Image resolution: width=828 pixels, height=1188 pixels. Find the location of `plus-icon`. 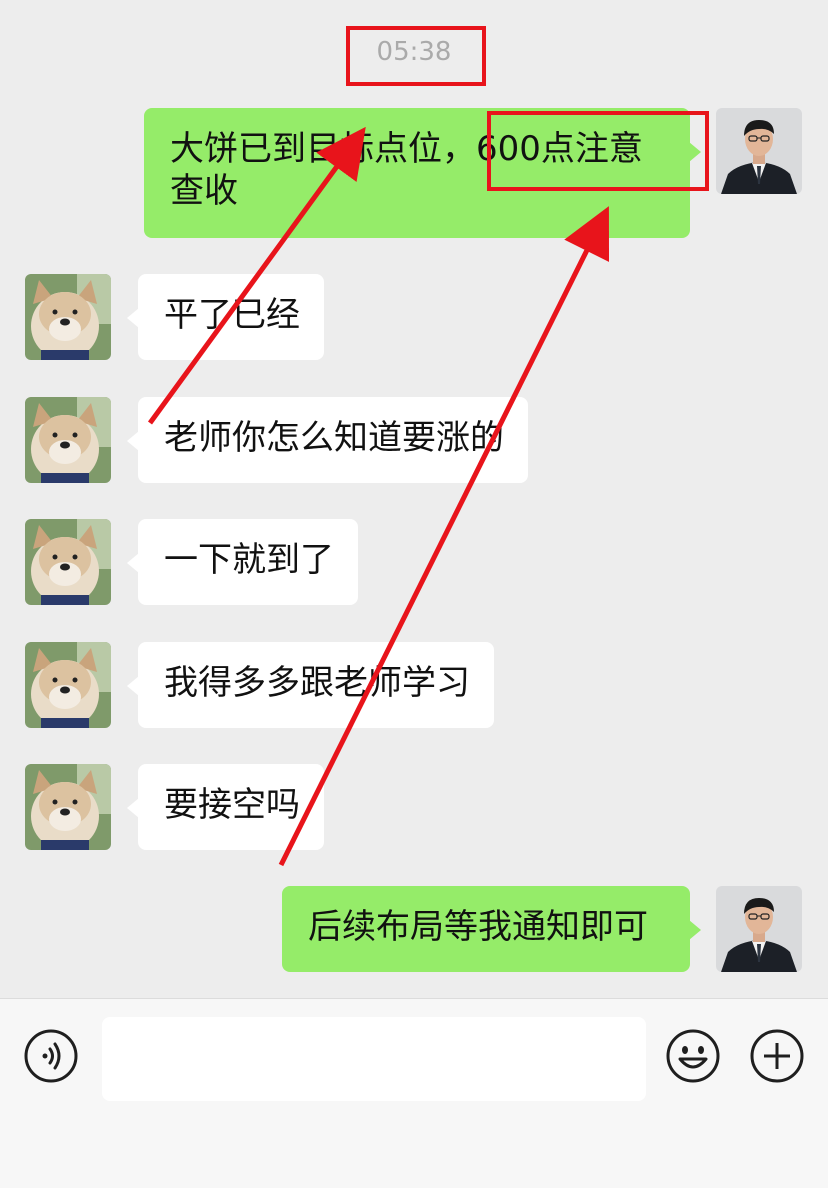

plus-icon is located at coordinates (777, 1056).